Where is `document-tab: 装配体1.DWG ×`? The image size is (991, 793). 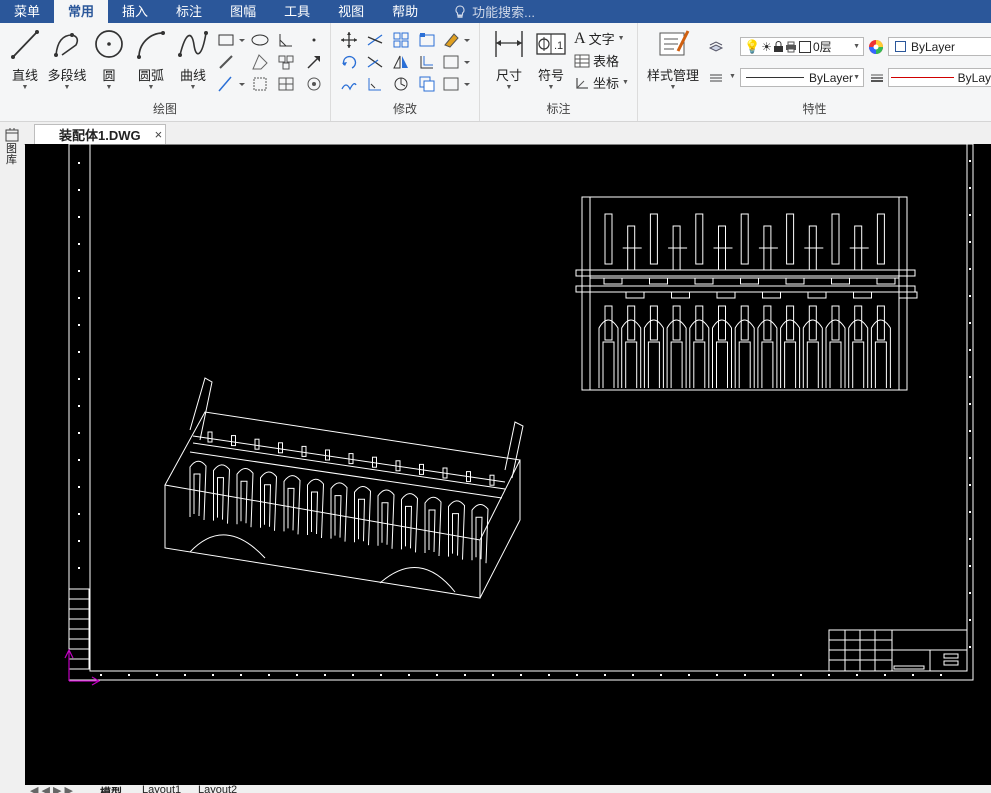
document-tab: 装配体1.DWG × is located at coordinates (100, 134).